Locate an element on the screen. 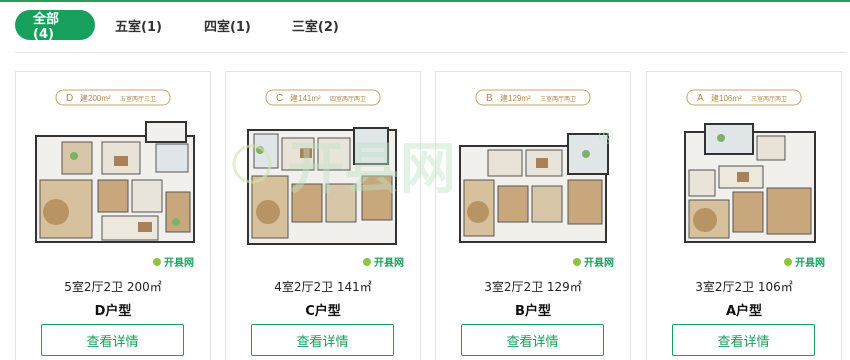  unit-type: D户型 is located at coordinates (113, 311).